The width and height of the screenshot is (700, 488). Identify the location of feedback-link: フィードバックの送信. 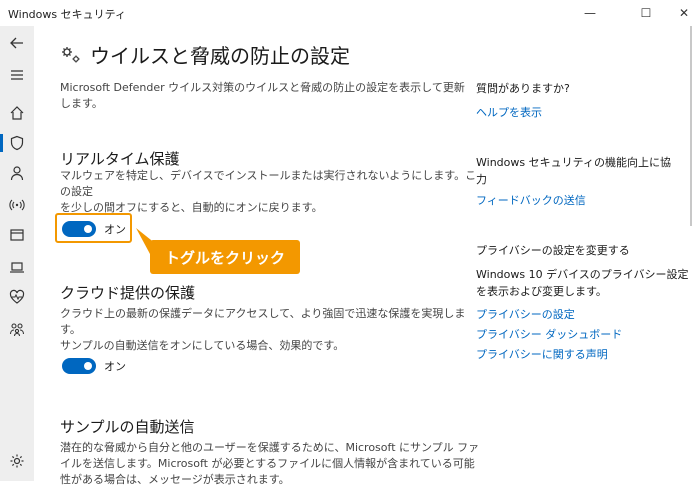
(531, 200).